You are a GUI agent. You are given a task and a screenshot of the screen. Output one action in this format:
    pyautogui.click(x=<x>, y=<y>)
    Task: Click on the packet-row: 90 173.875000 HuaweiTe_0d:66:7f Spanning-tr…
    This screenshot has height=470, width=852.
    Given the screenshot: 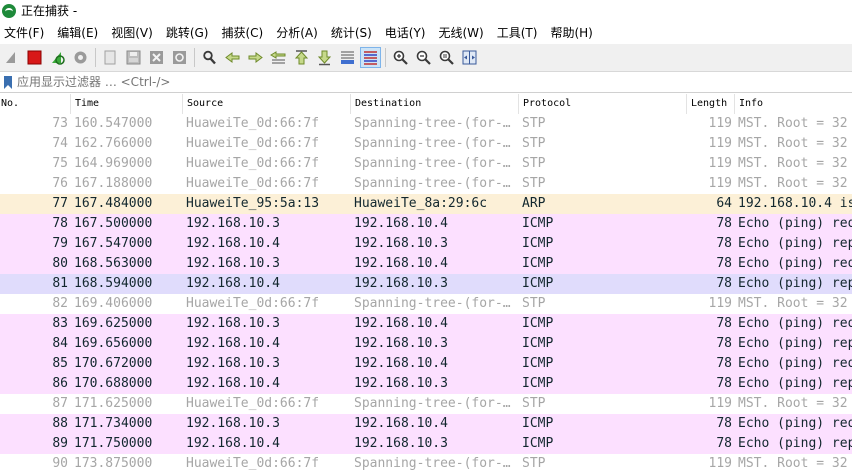 What is the action you would take?
    pyautogui.click(x=426, y=462)
    